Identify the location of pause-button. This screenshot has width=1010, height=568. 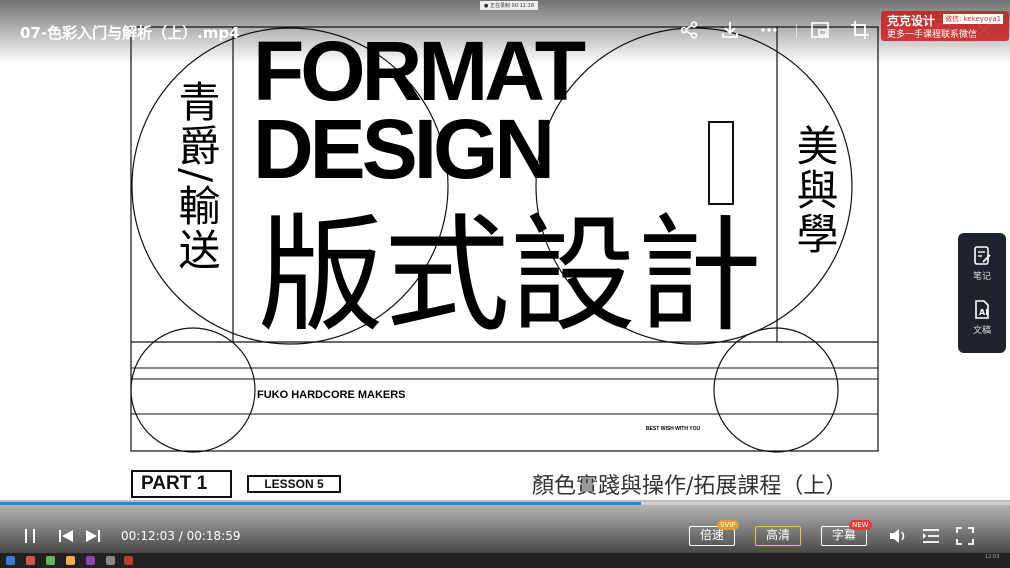
(30, 538).